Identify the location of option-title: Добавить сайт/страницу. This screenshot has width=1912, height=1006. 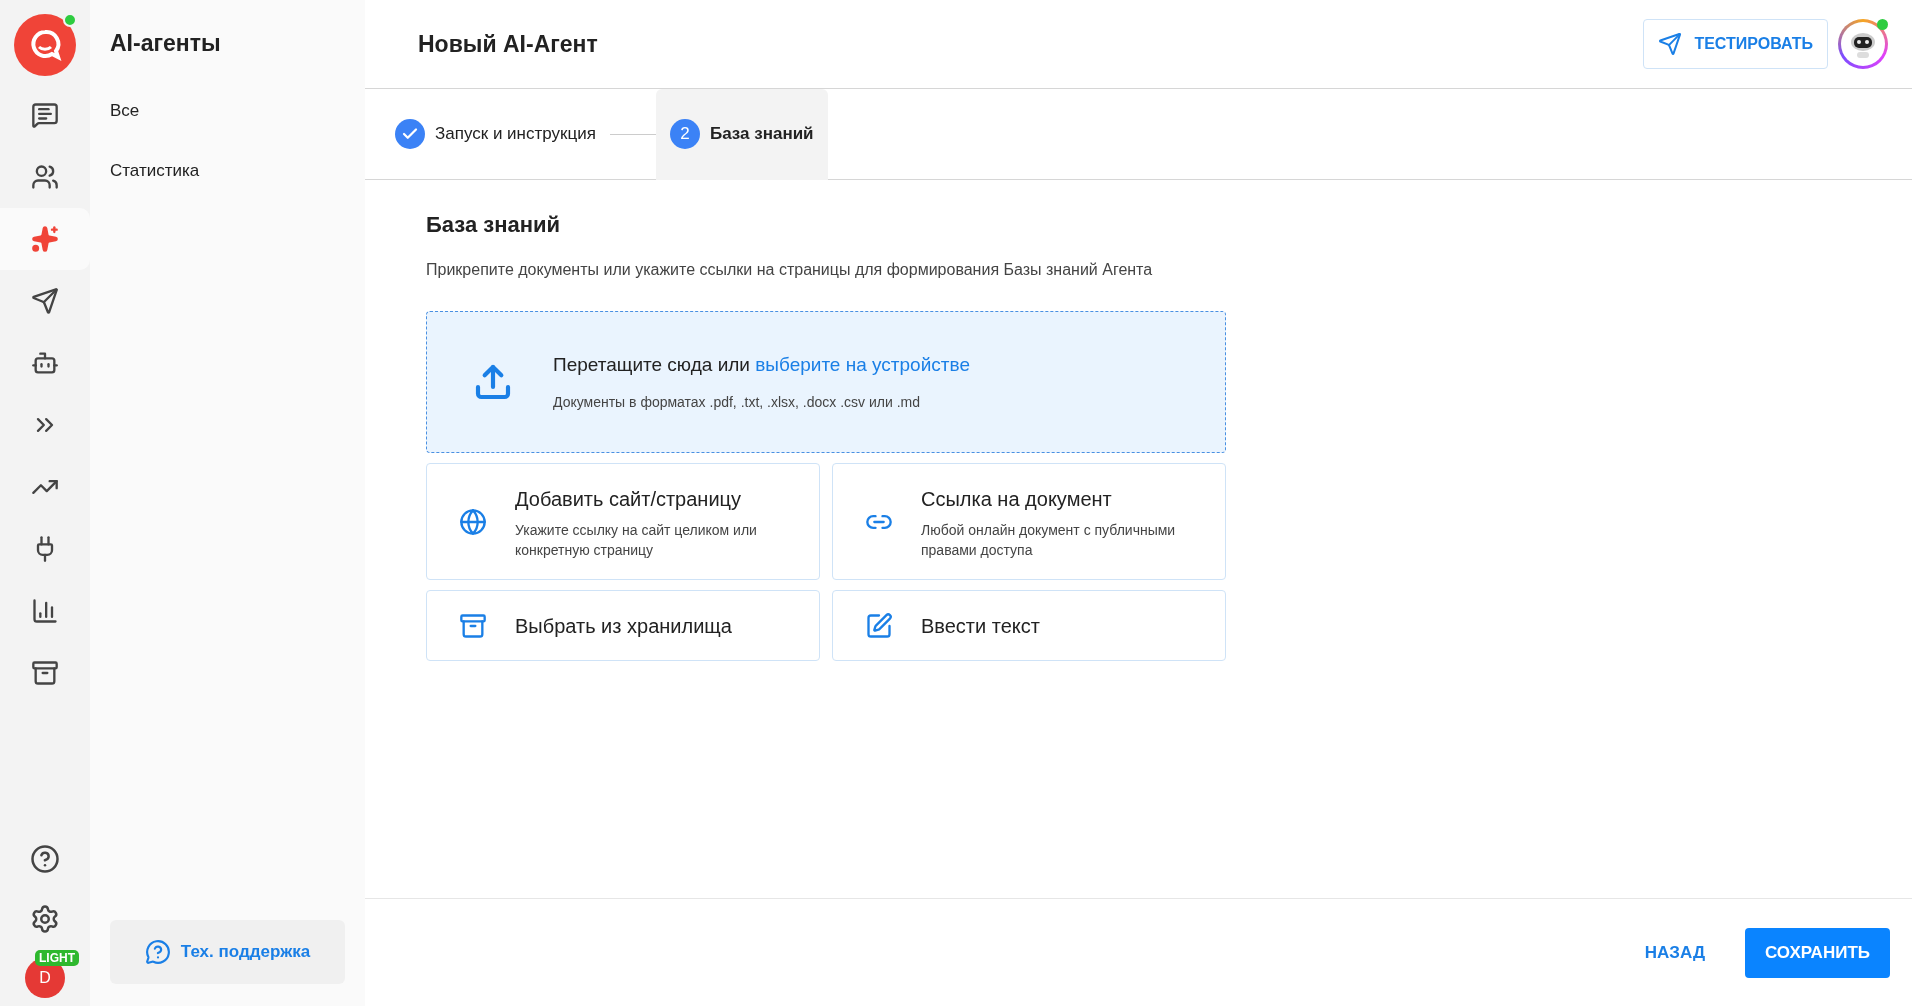
(629, 499).